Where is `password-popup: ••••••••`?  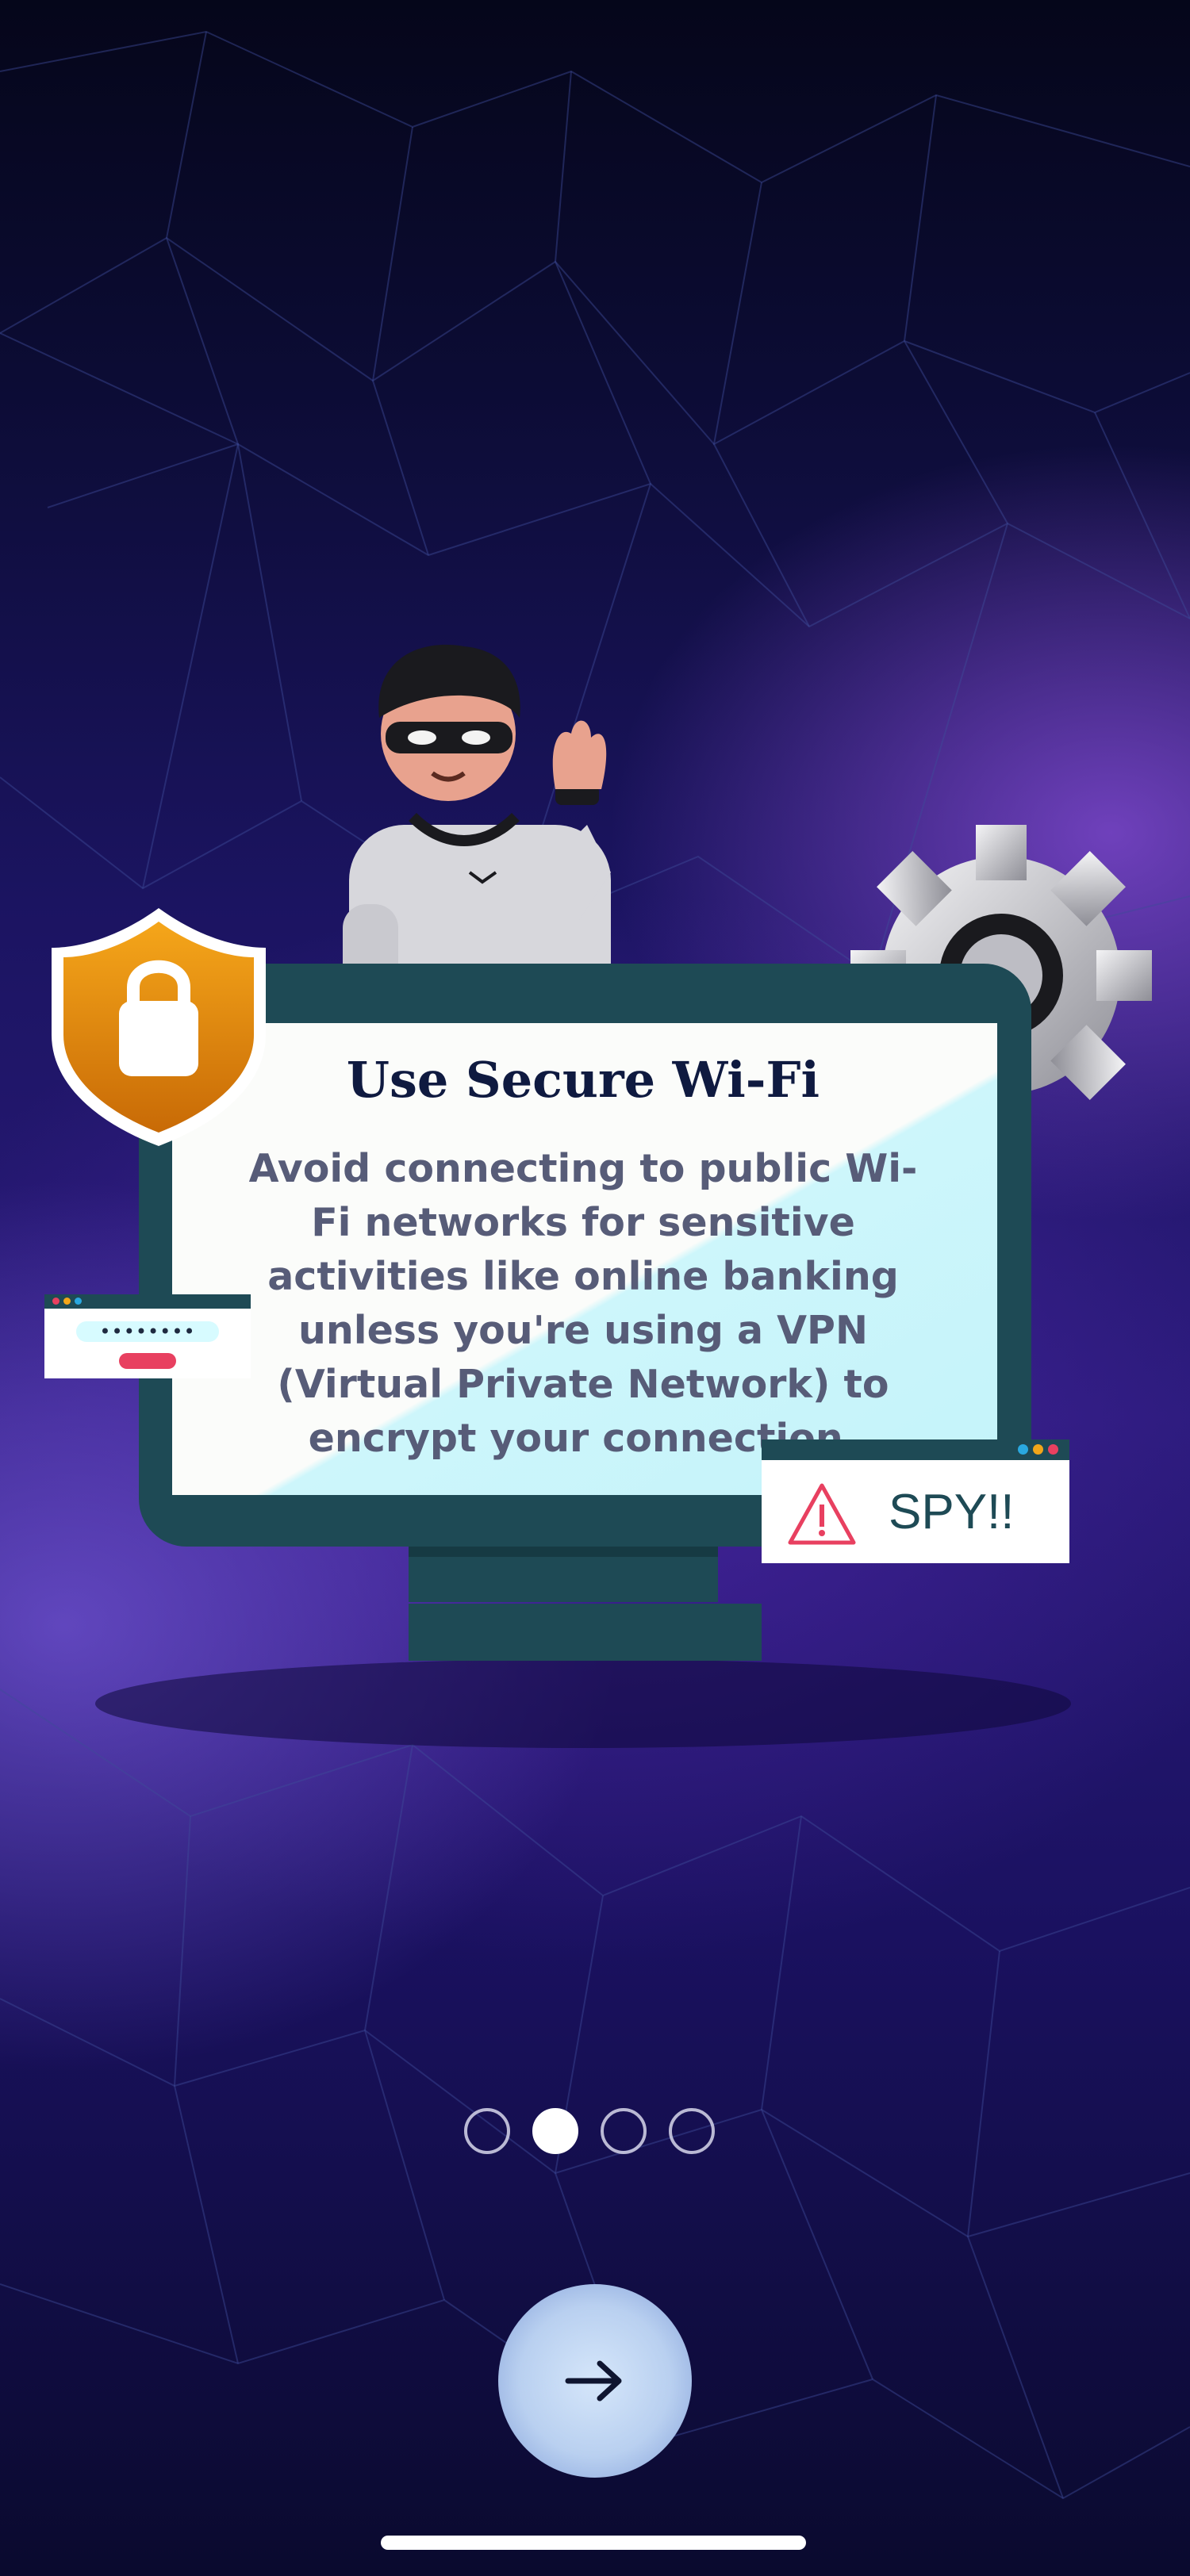
password-popup: •••••••• is located at coordinates (147, 1336).